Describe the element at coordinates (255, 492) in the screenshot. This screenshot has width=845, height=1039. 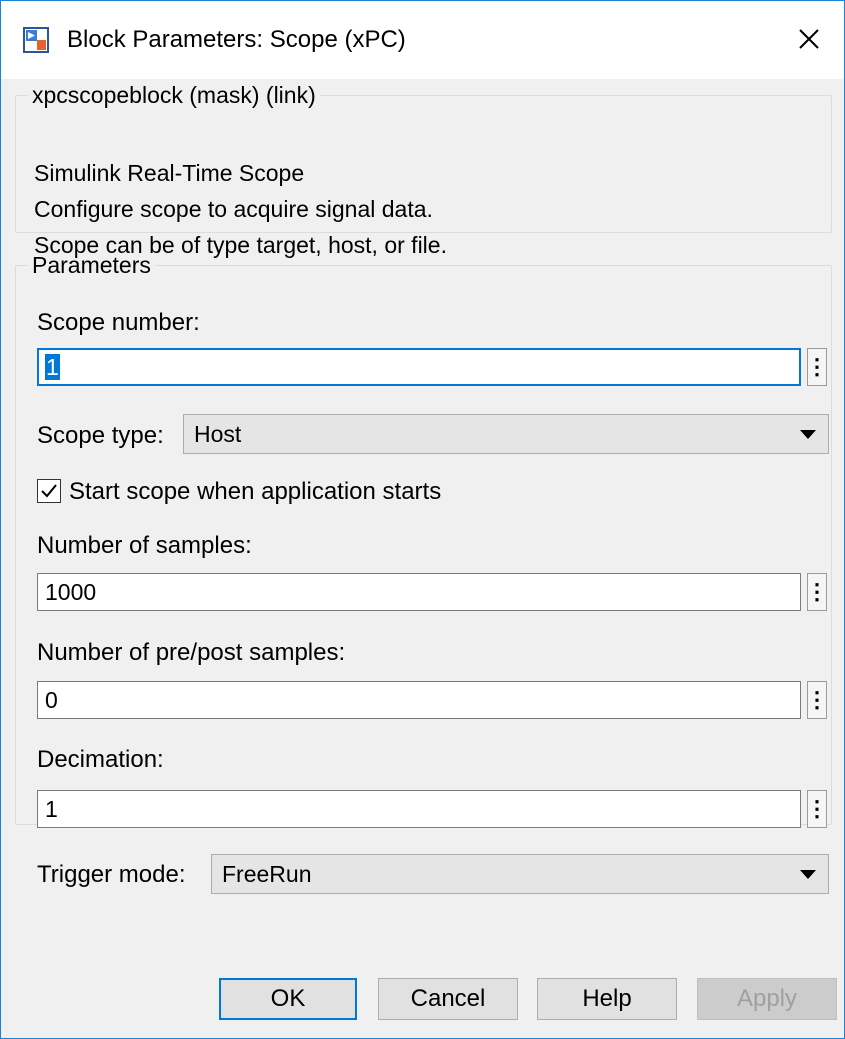
I see `start-scope-label: Start scope when application starts` at that location.